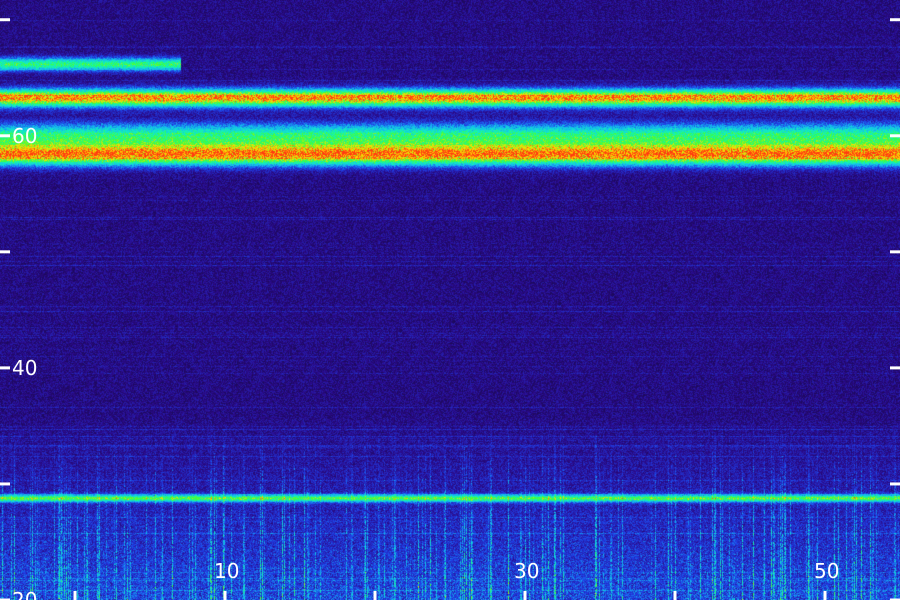 This screenshot has height=600, width=900. What do you see at coordinates (24, 136) in the screenshot?
I see `y-tick-label: 60` at bounding box center [24, 136].